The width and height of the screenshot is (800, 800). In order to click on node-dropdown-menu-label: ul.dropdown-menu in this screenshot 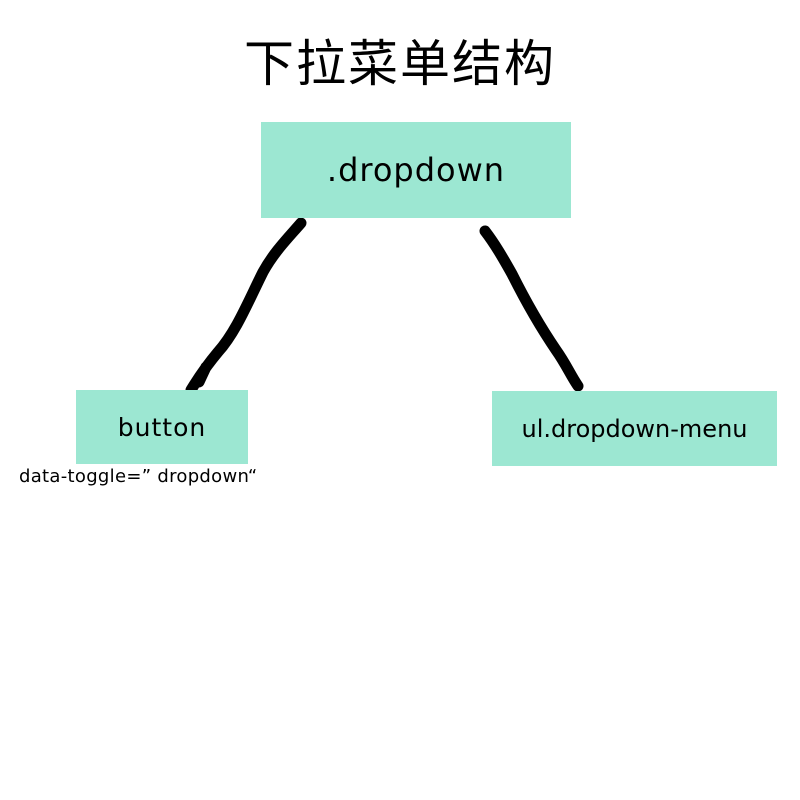, I will do `click(634, 428)`.